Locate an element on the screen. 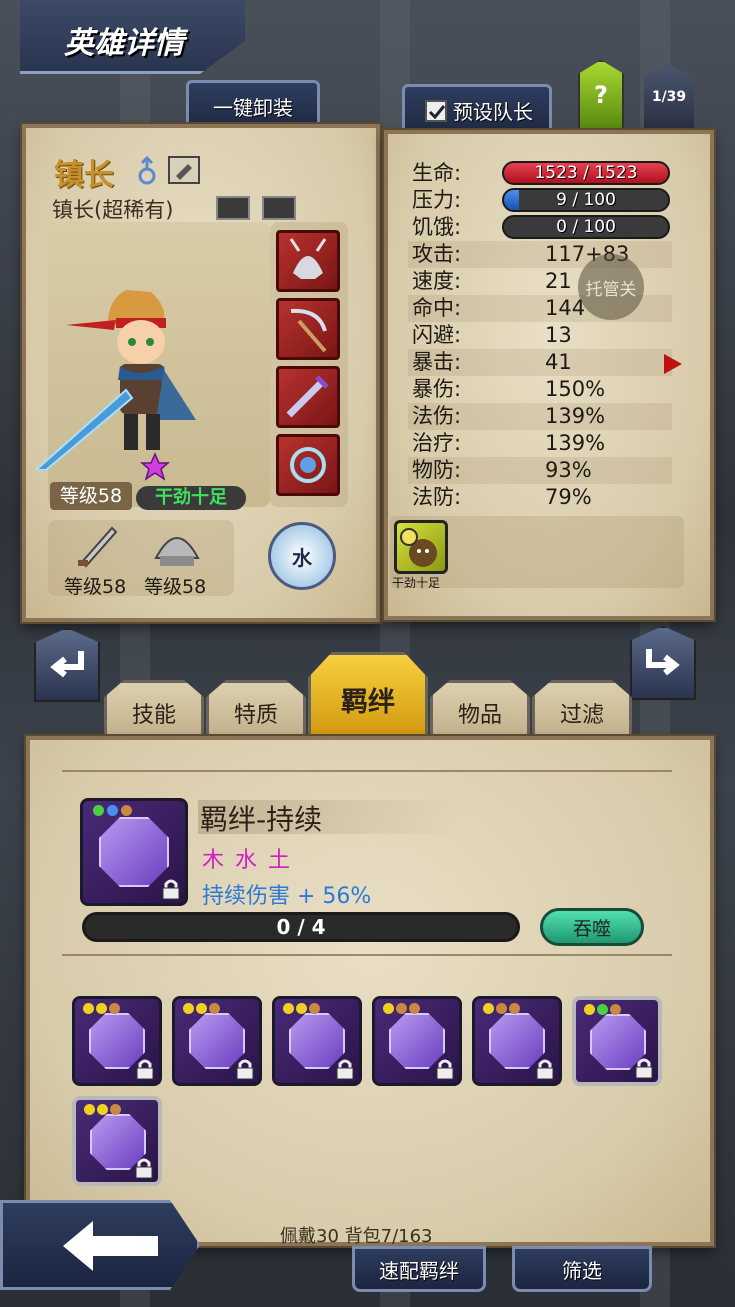 This screenshot has height=1307, width=735. orb-icon is located at coordinates (308, 465).